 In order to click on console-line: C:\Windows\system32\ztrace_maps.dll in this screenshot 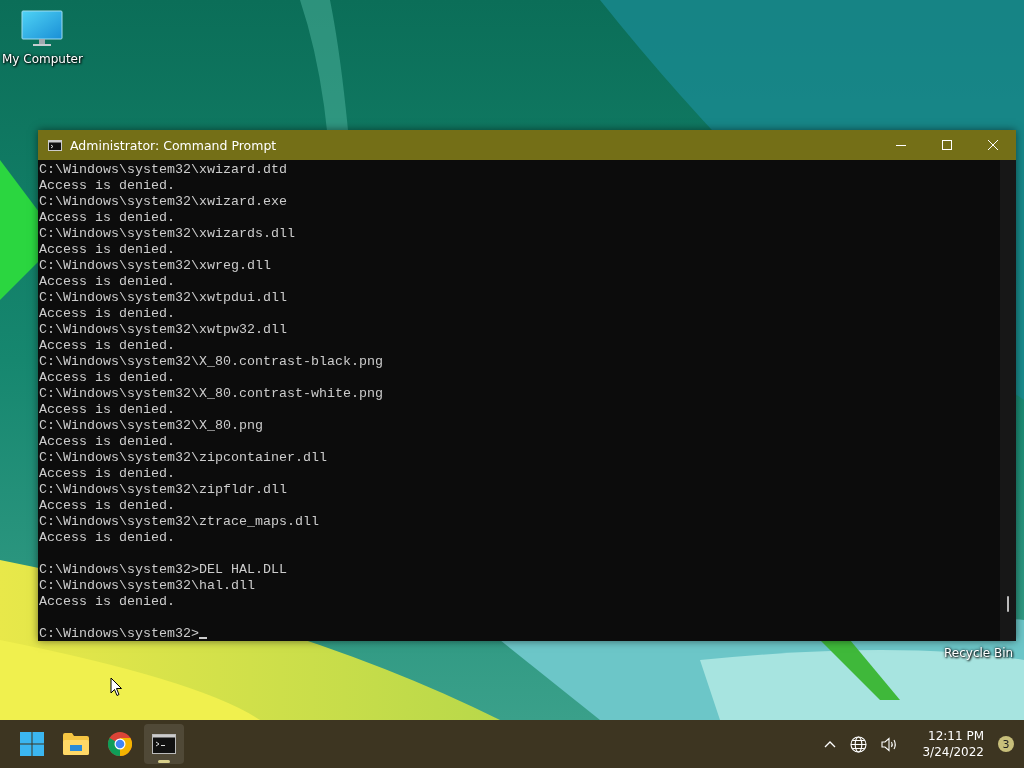, I will do `click(179, 522)`.